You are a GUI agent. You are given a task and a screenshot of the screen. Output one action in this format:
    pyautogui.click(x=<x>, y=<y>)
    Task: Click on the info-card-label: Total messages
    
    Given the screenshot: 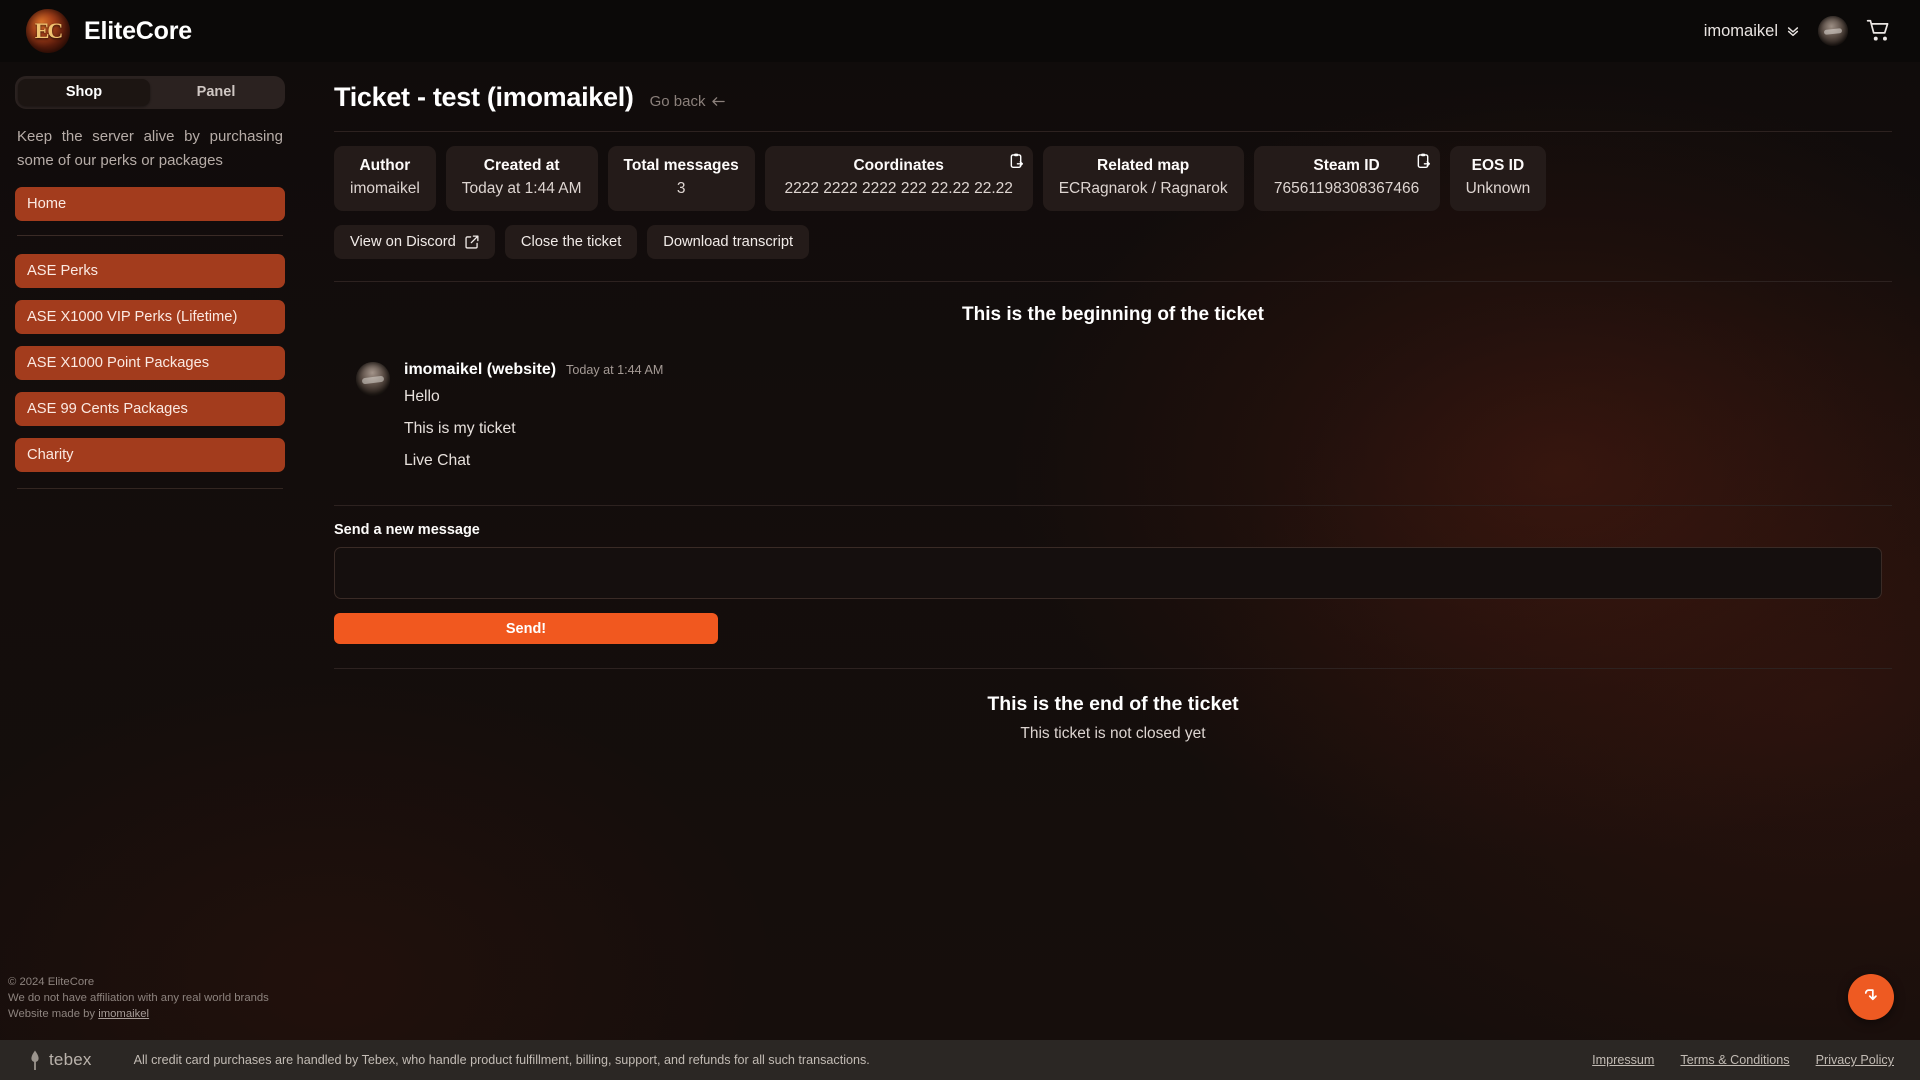 What is the action you would take?
    pyautogui.click(x=681, y=165)
    